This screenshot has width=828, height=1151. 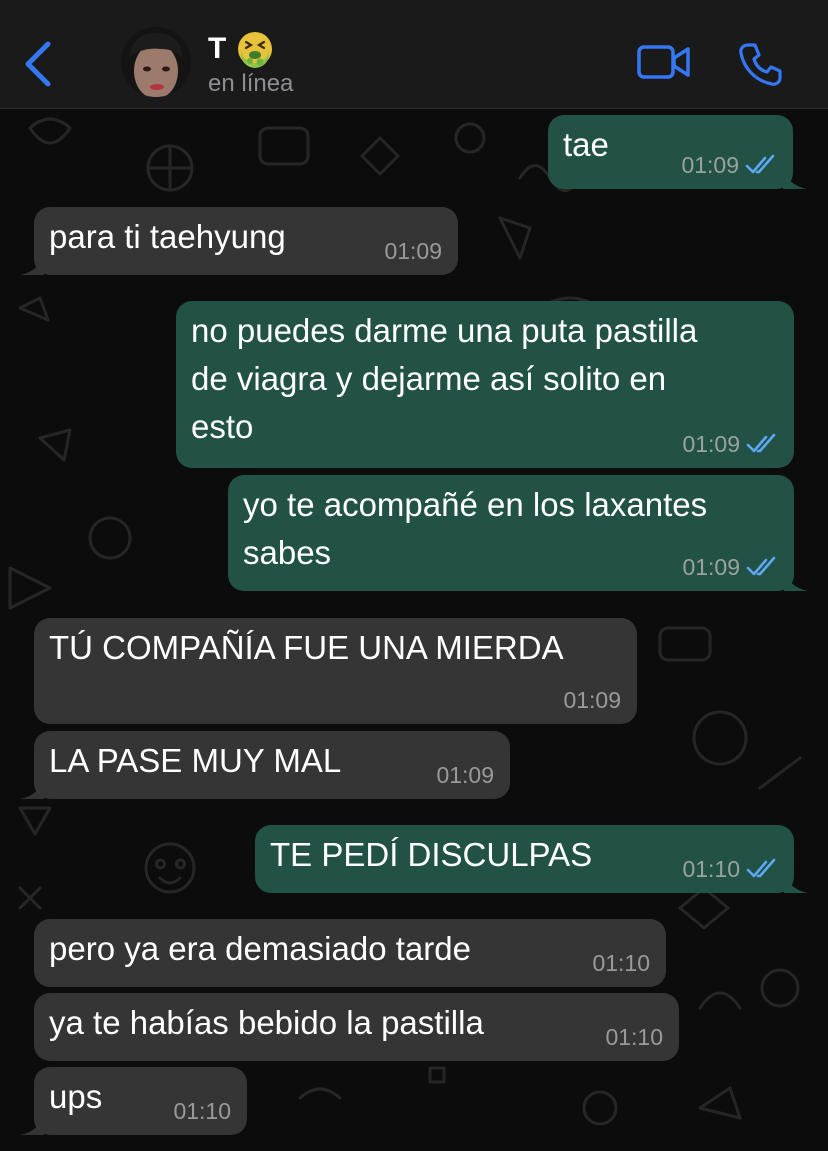 What do you see at coordinates (475, 504) in the screenshot?
I see `message-text-line: yo te acompañé en los laxantes` at bounding box center [475, 504].